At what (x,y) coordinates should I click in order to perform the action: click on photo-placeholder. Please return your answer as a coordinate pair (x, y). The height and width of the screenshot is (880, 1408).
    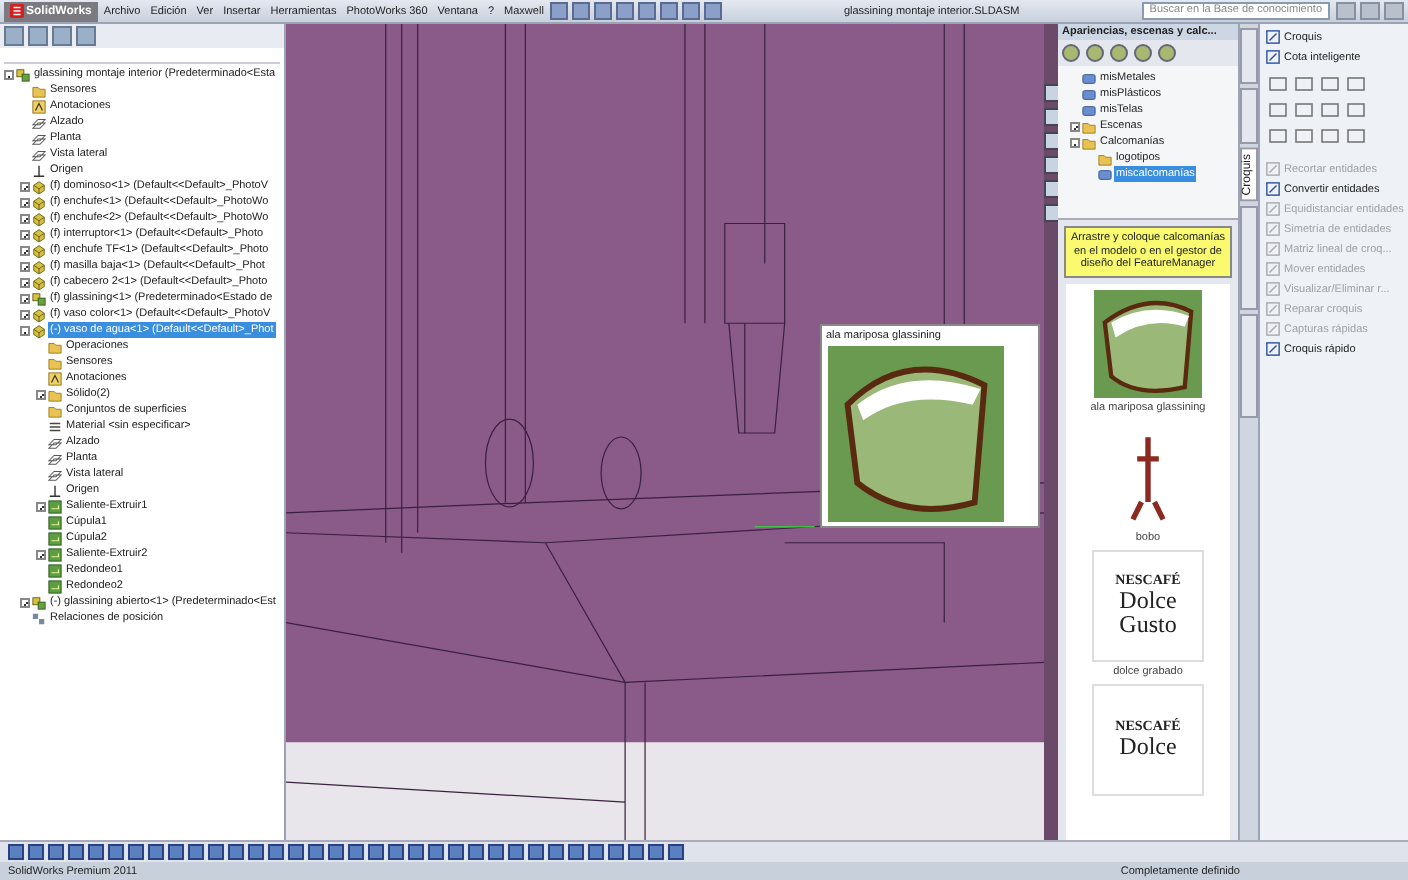
    Looking at the image, I should click on (1147, 343).